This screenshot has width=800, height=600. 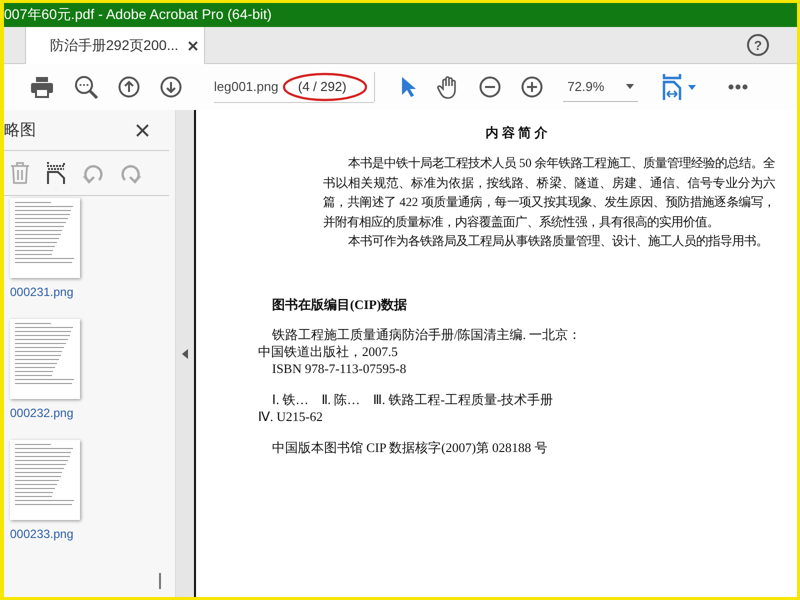 I want to click on fit-width-icon, so click(x=672, y=87).